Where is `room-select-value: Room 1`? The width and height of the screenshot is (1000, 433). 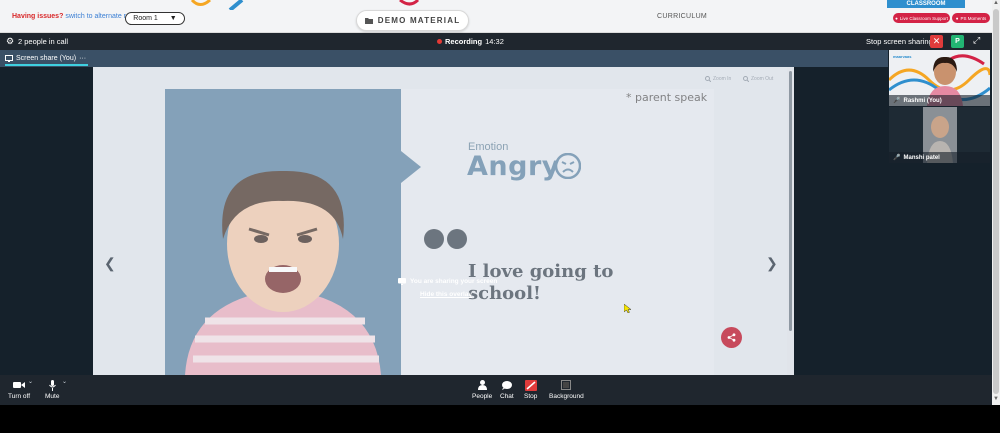
room-select-value: Room 1 is located at coordinates (145, 18).